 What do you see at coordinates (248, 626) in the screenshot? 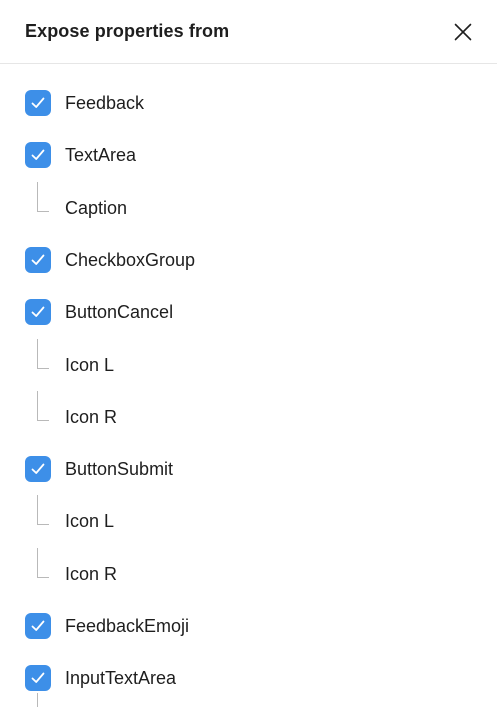
I see `component-row: FeedbackEmoji` at bounding box center [248, 626].